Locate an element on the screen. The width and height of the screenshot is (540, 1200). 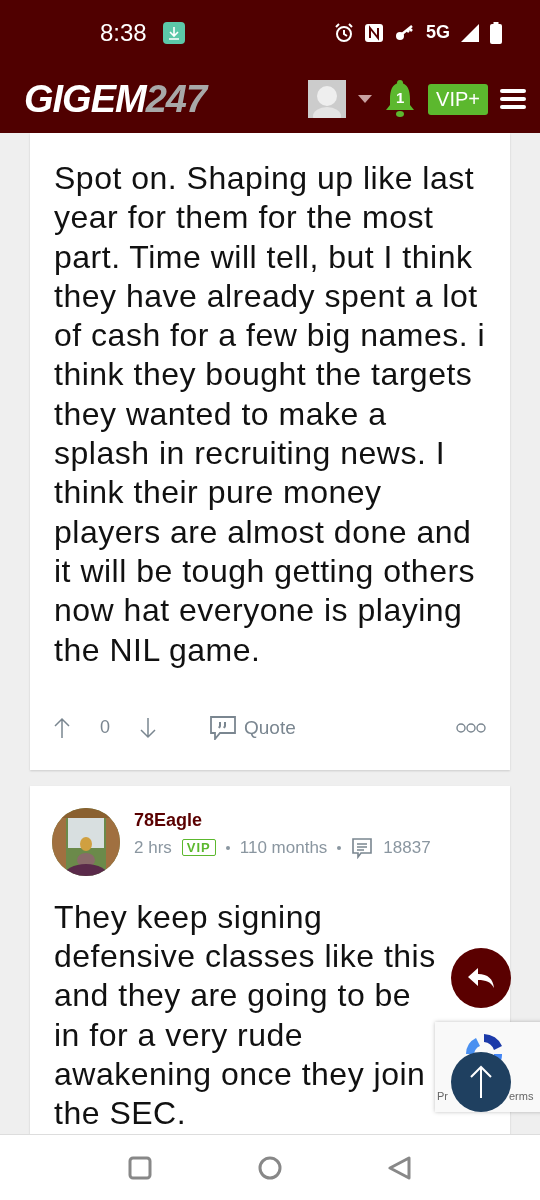
more-options-icon is located at coordinates (471, 727).